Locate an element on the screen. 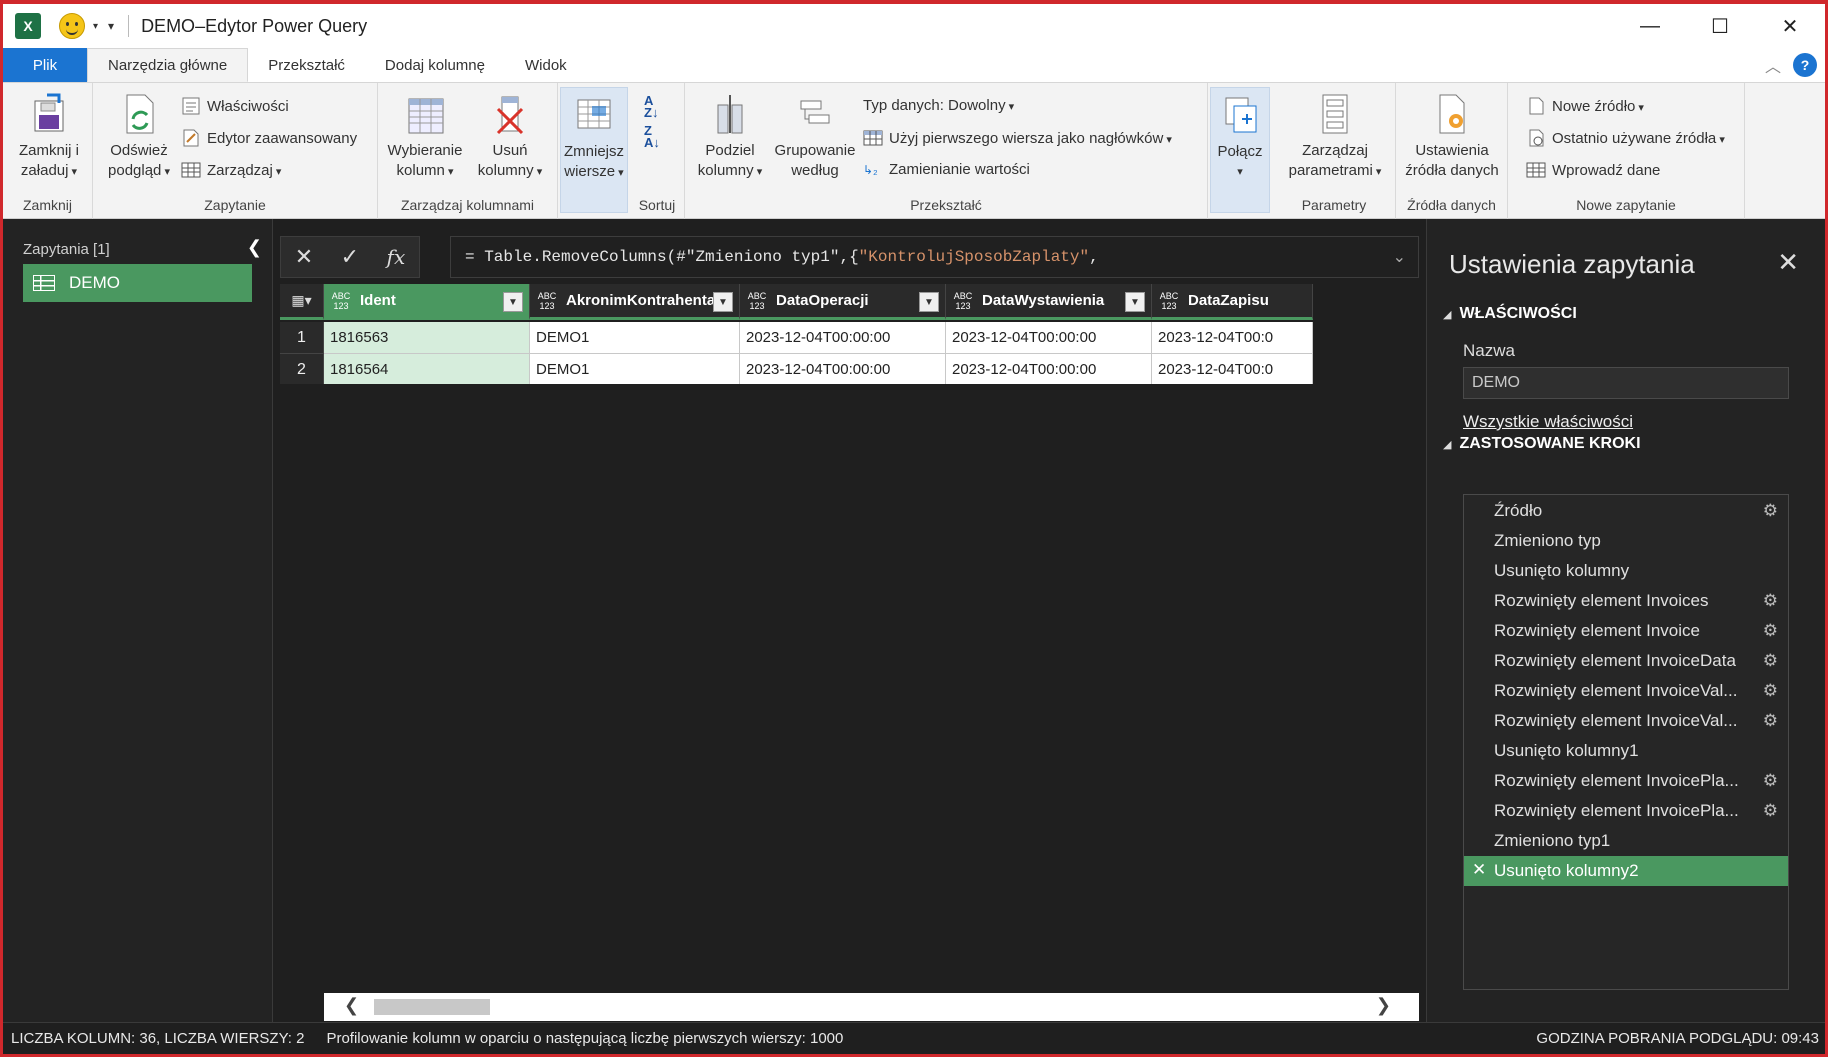 The height and width of the screenshot is (1057, 1828). refresh-preview-button: Odśwież podgląd is located at coordinates (139, 136).